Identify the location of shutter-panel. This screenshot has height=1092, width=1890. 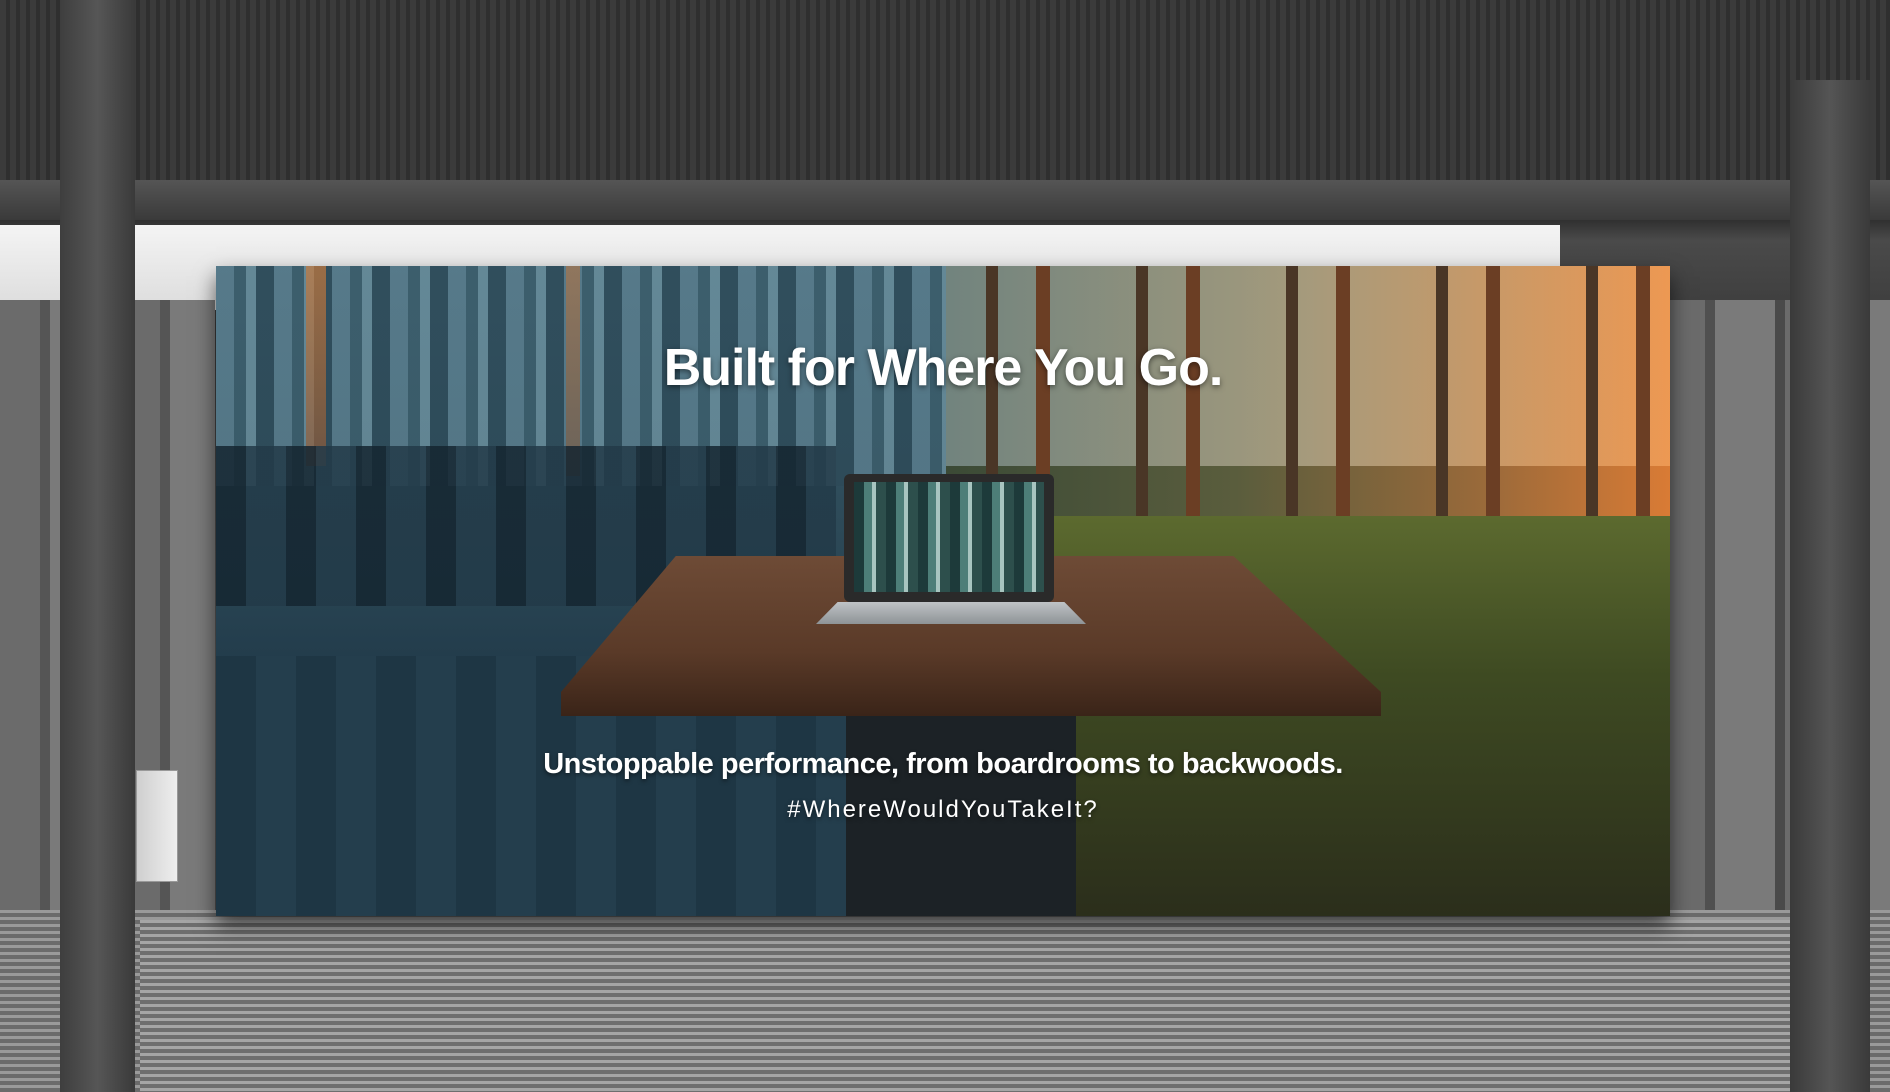
(965, 1006).